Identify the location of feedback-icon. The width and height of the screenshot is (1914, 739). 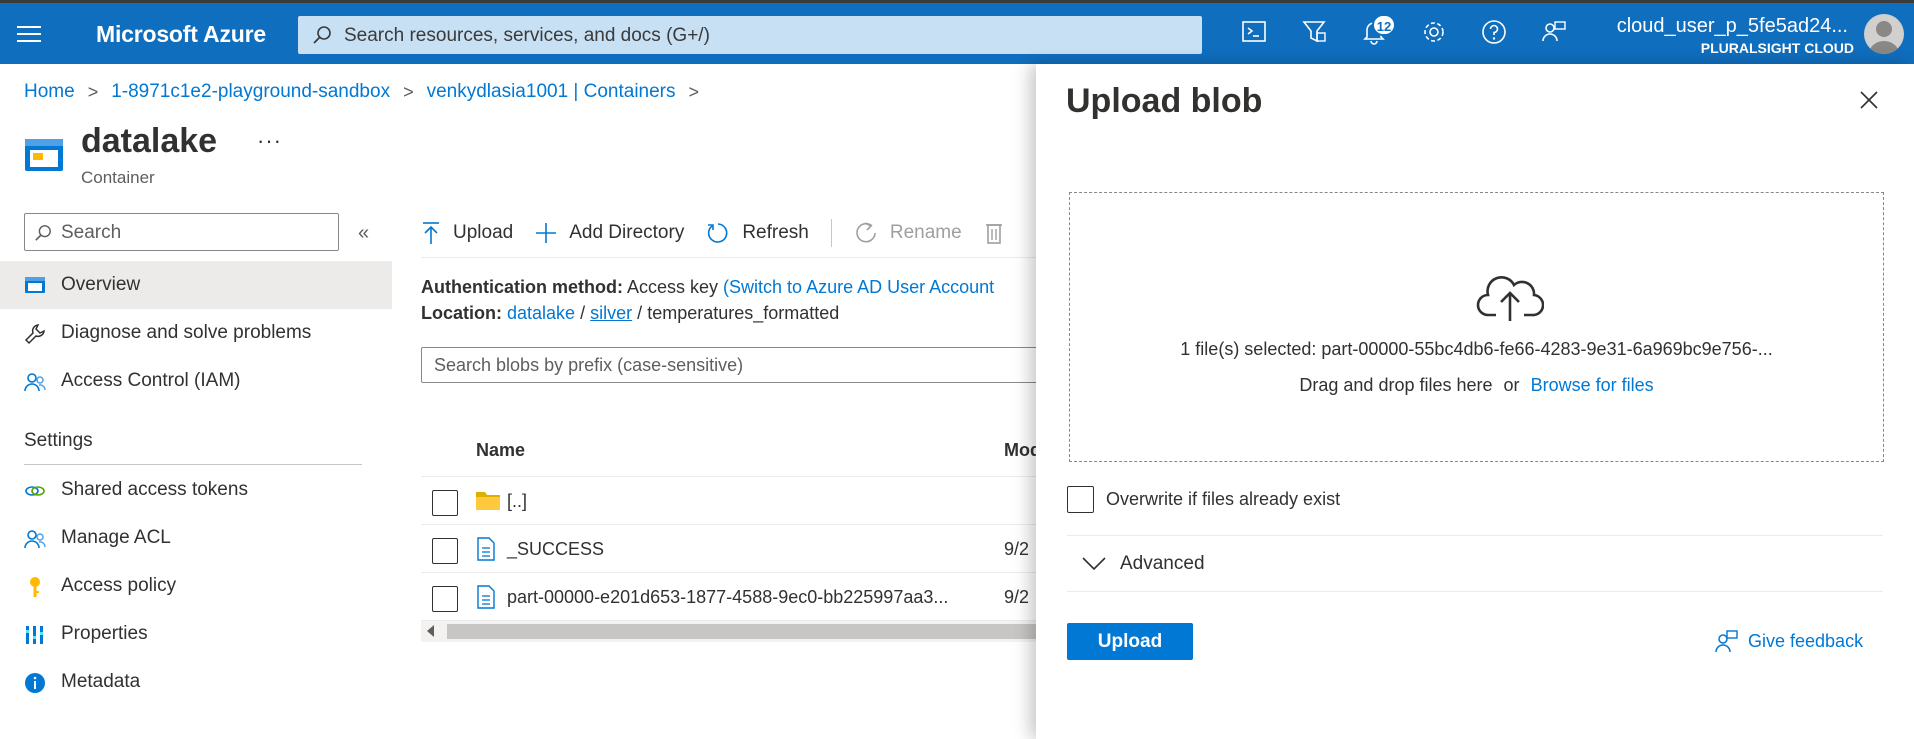
(1556, 34).